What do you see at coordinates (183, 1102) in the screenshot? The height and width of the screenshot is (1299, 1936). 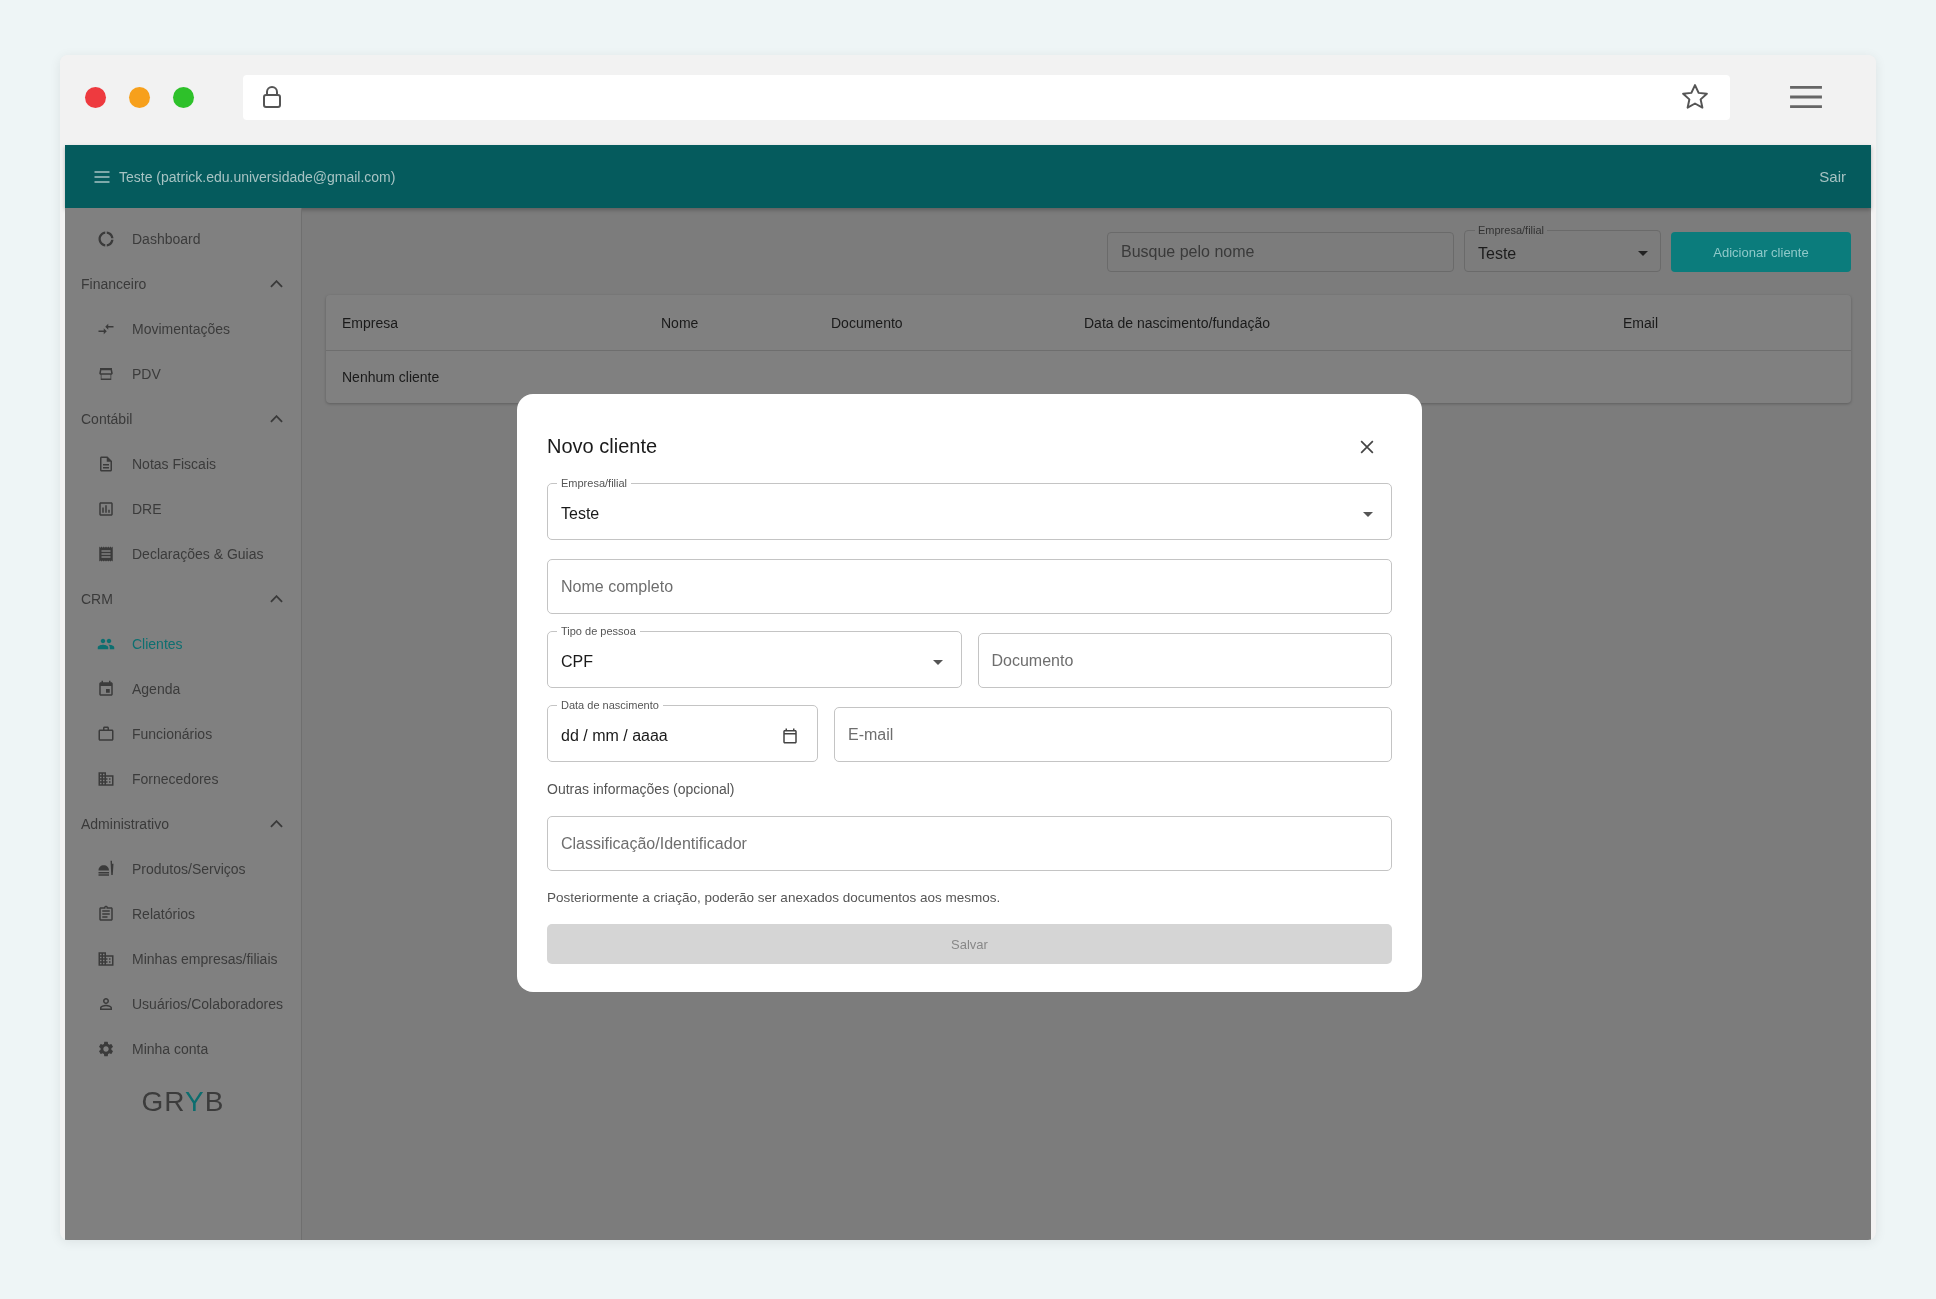 I see `brand-logo: GRYB` at bounding box center [183, 1102].